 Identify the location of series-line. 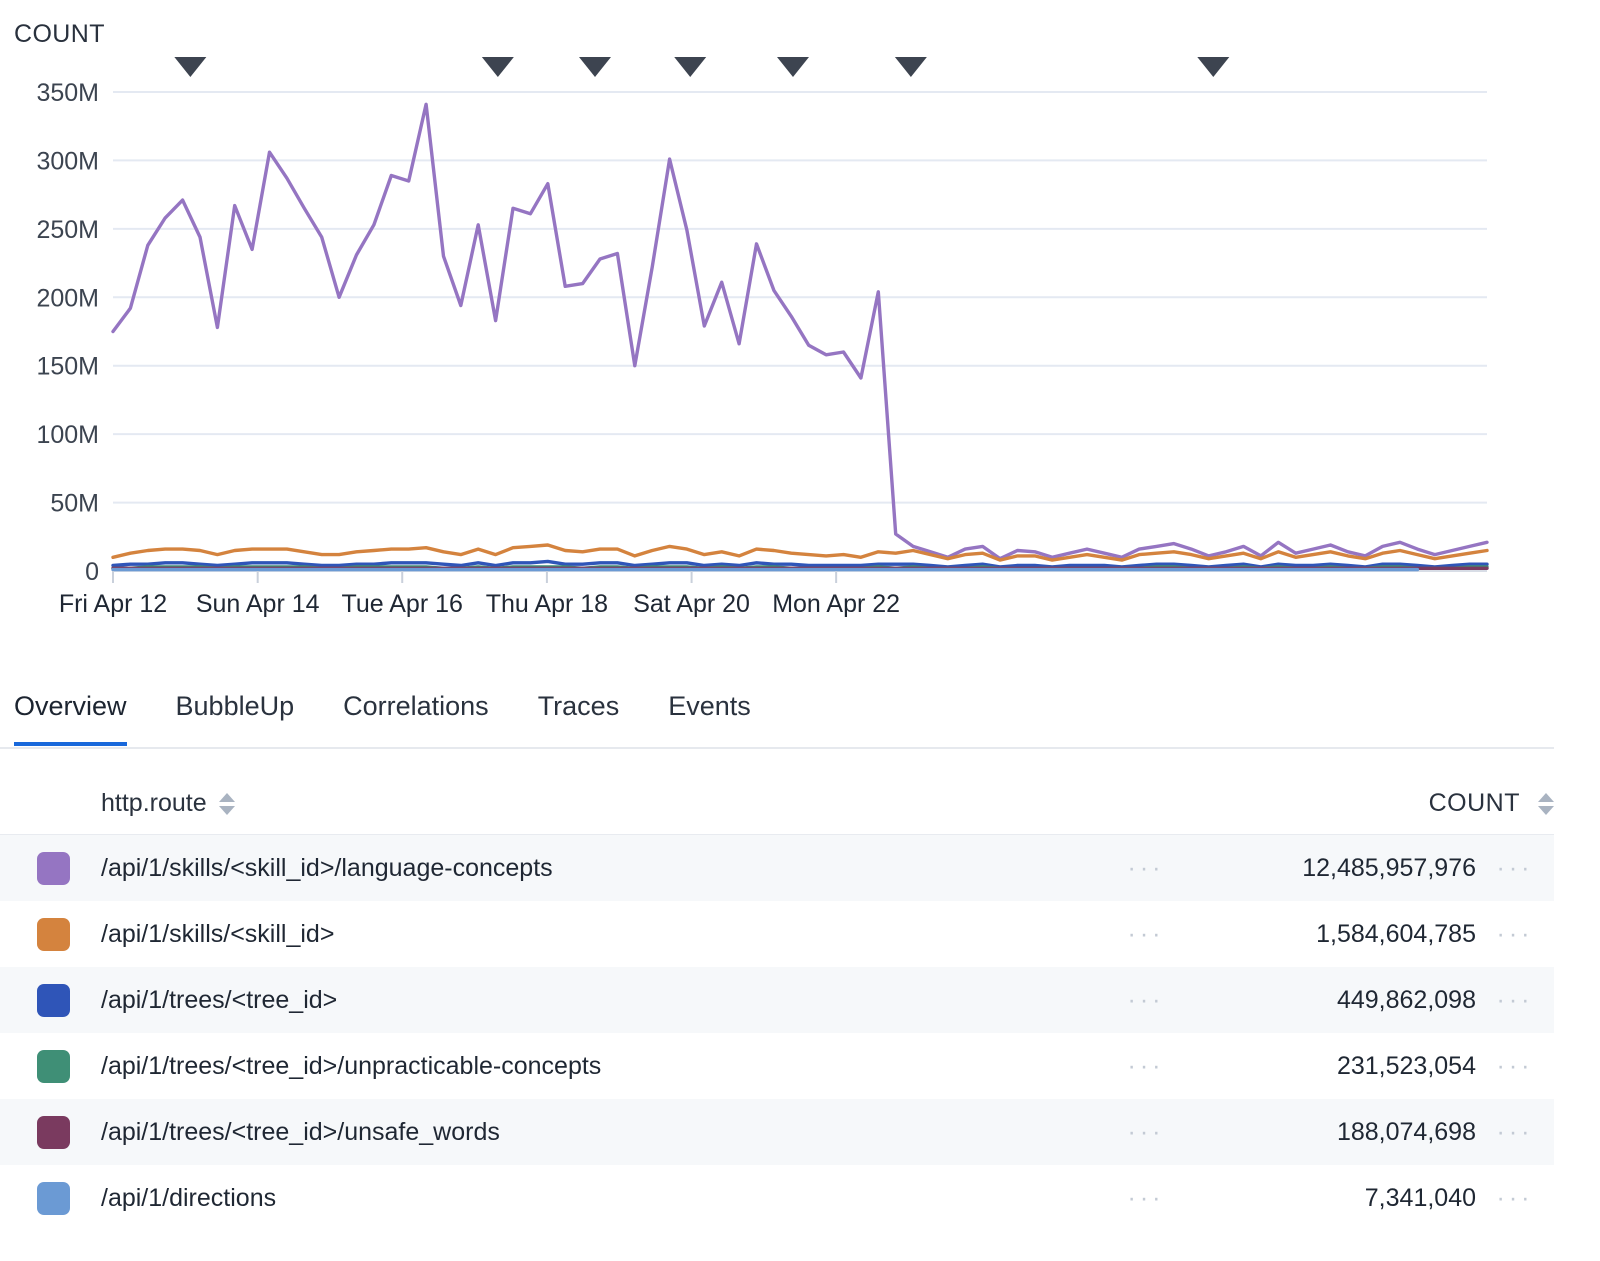
(800, 552).